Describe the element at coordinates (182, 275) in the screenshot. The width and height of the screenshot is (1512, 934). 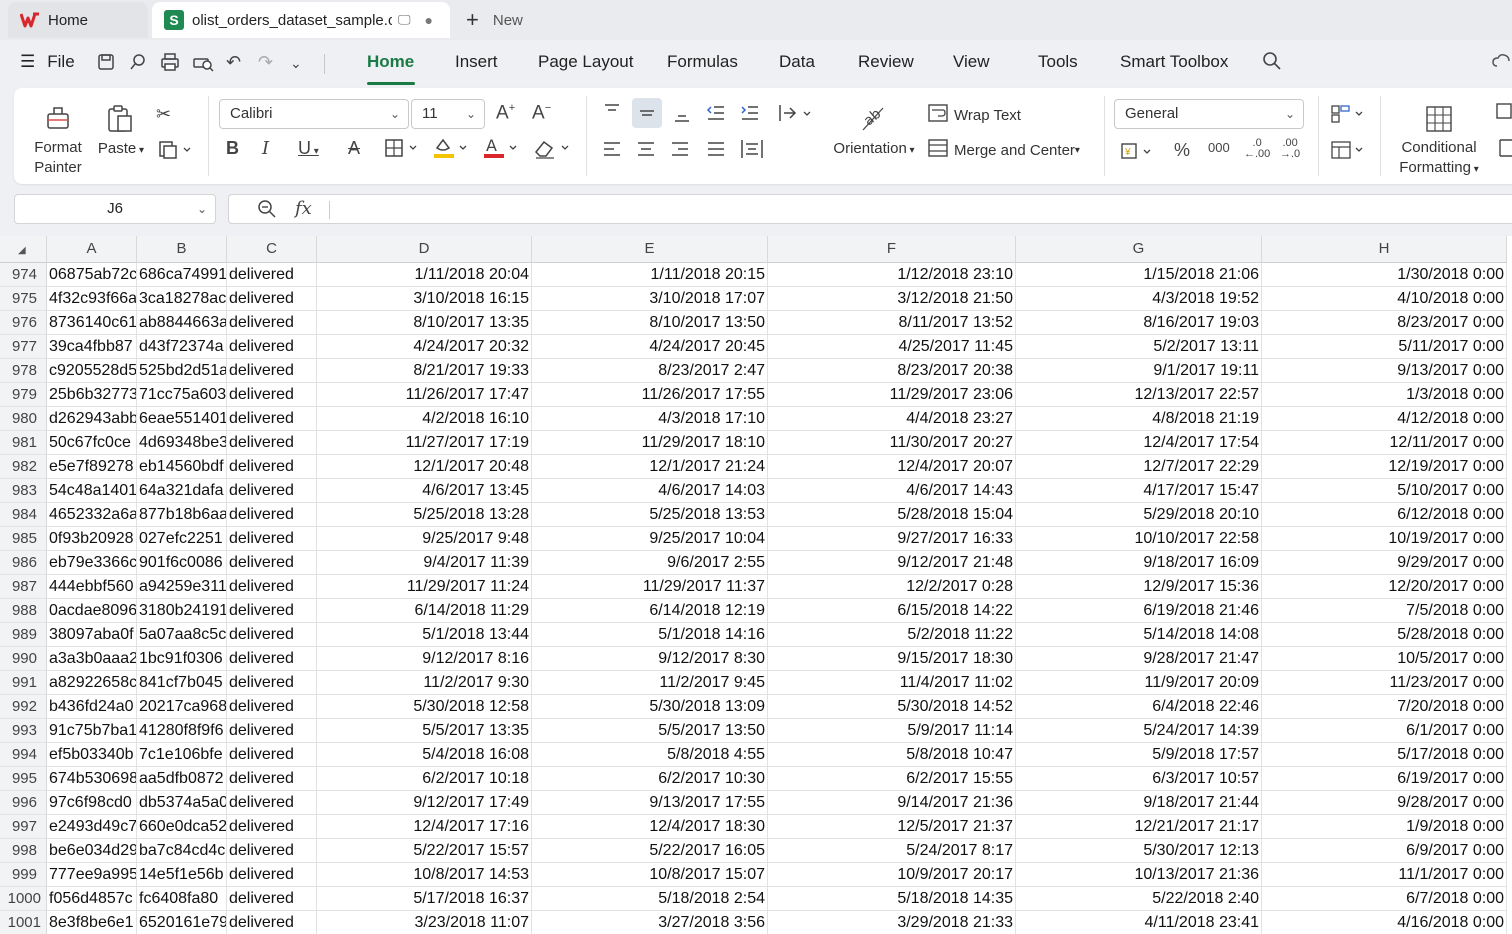
I see `cell-b974: 686ca74991` at that location.